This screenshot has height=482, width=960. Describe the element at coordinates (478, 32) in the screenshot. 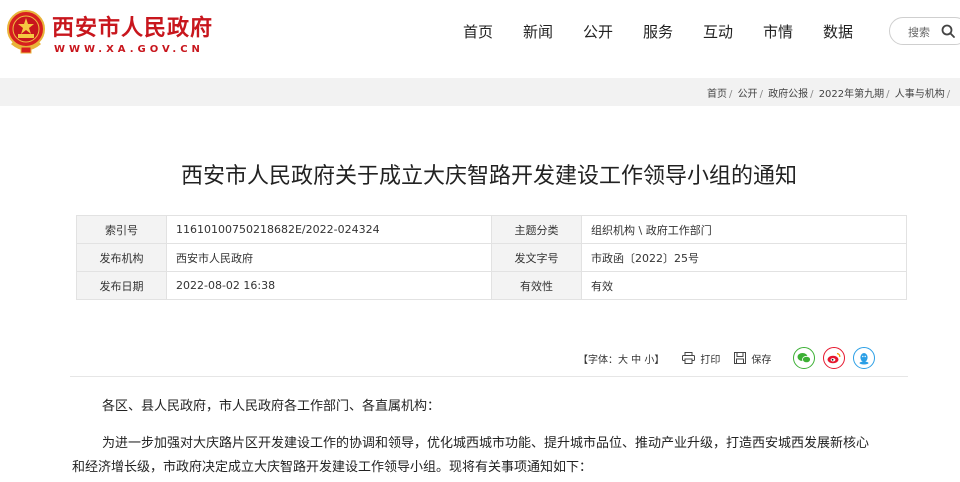

I see `nav-home: 首页` at that location.